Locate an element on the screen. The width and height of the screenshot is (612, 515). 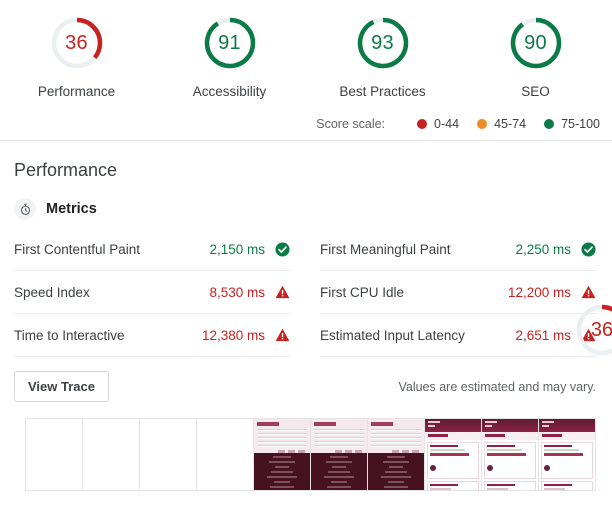
score-scale-range-mid: 45-74 is located at coordinates (510, 124).